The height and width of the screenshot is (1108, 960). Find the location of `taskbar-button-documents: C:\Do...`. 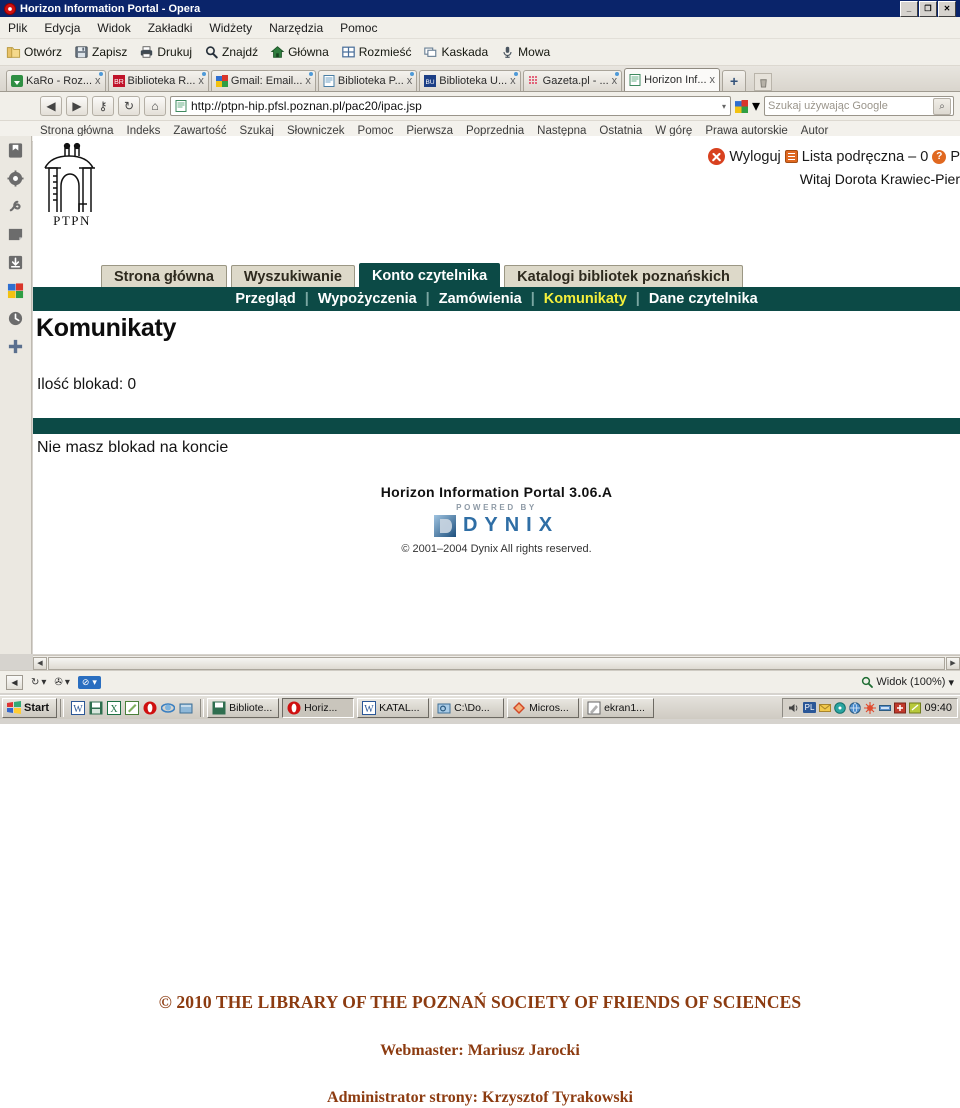

taskbar-button-documents: C:\Do... is located at coordinates (468, 707).